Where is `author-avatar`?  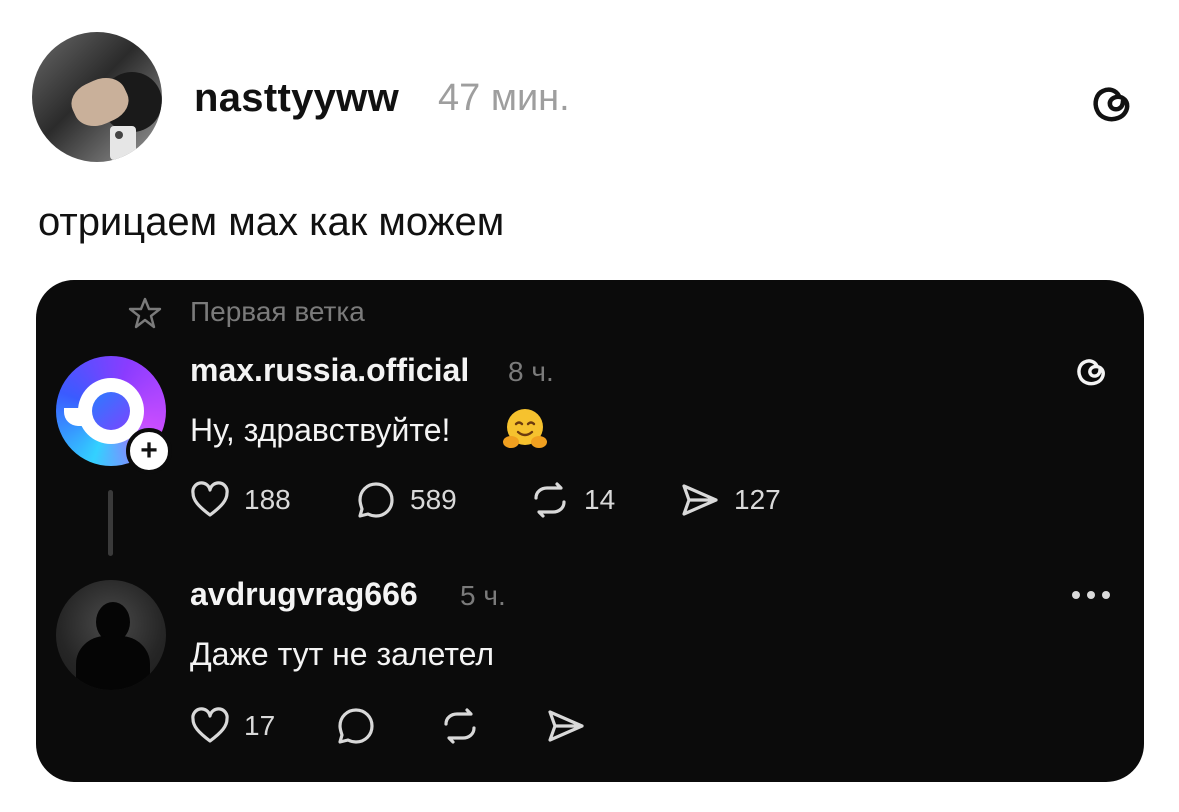
author-avatar is located at coordinates (97, 97).